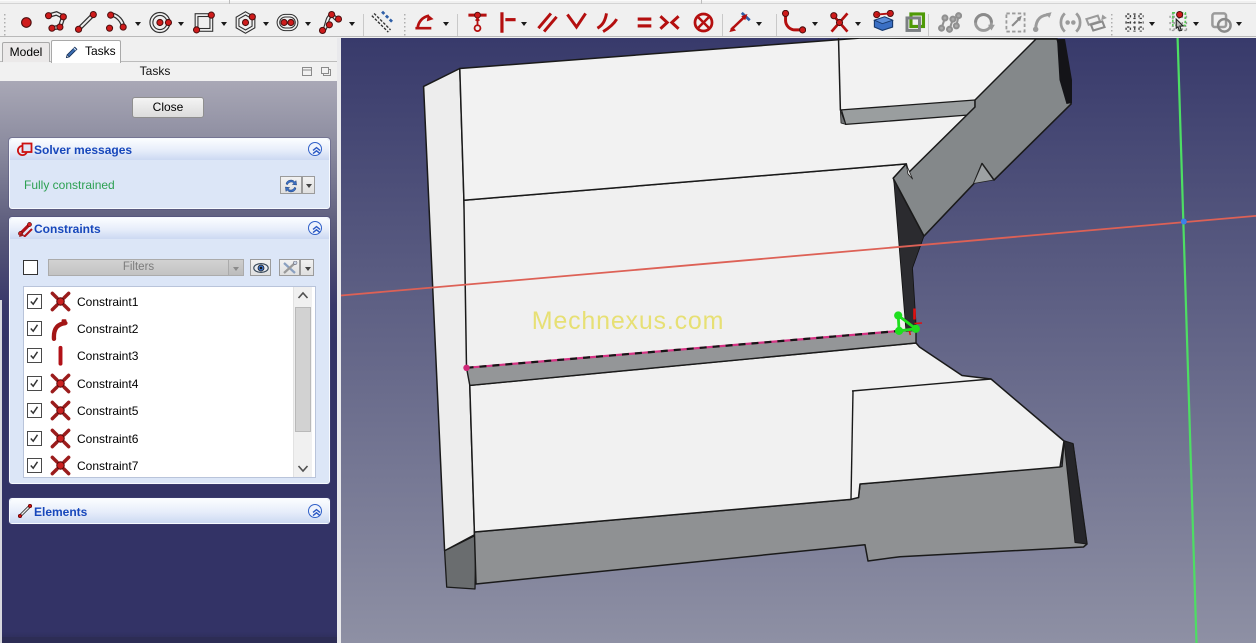  Describe the element at coordinates (628, 321) in the screenshot. I see `svg-text: Mechnexus.com` at that location.